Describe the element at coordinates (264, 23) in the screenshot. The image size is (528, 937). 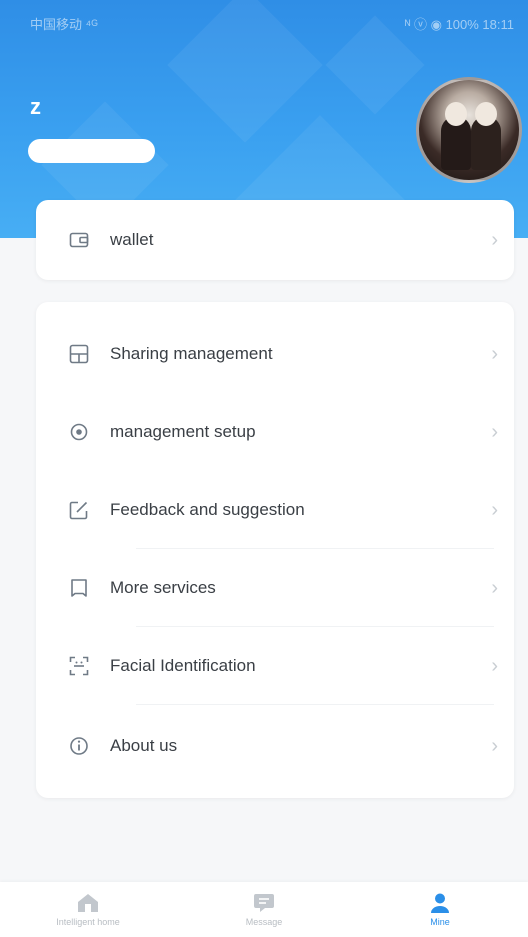
I see `status-bar: 中国移动 ⁴ᴳ ᴺ ⓥ ◉ 100% 18:11` at that location.